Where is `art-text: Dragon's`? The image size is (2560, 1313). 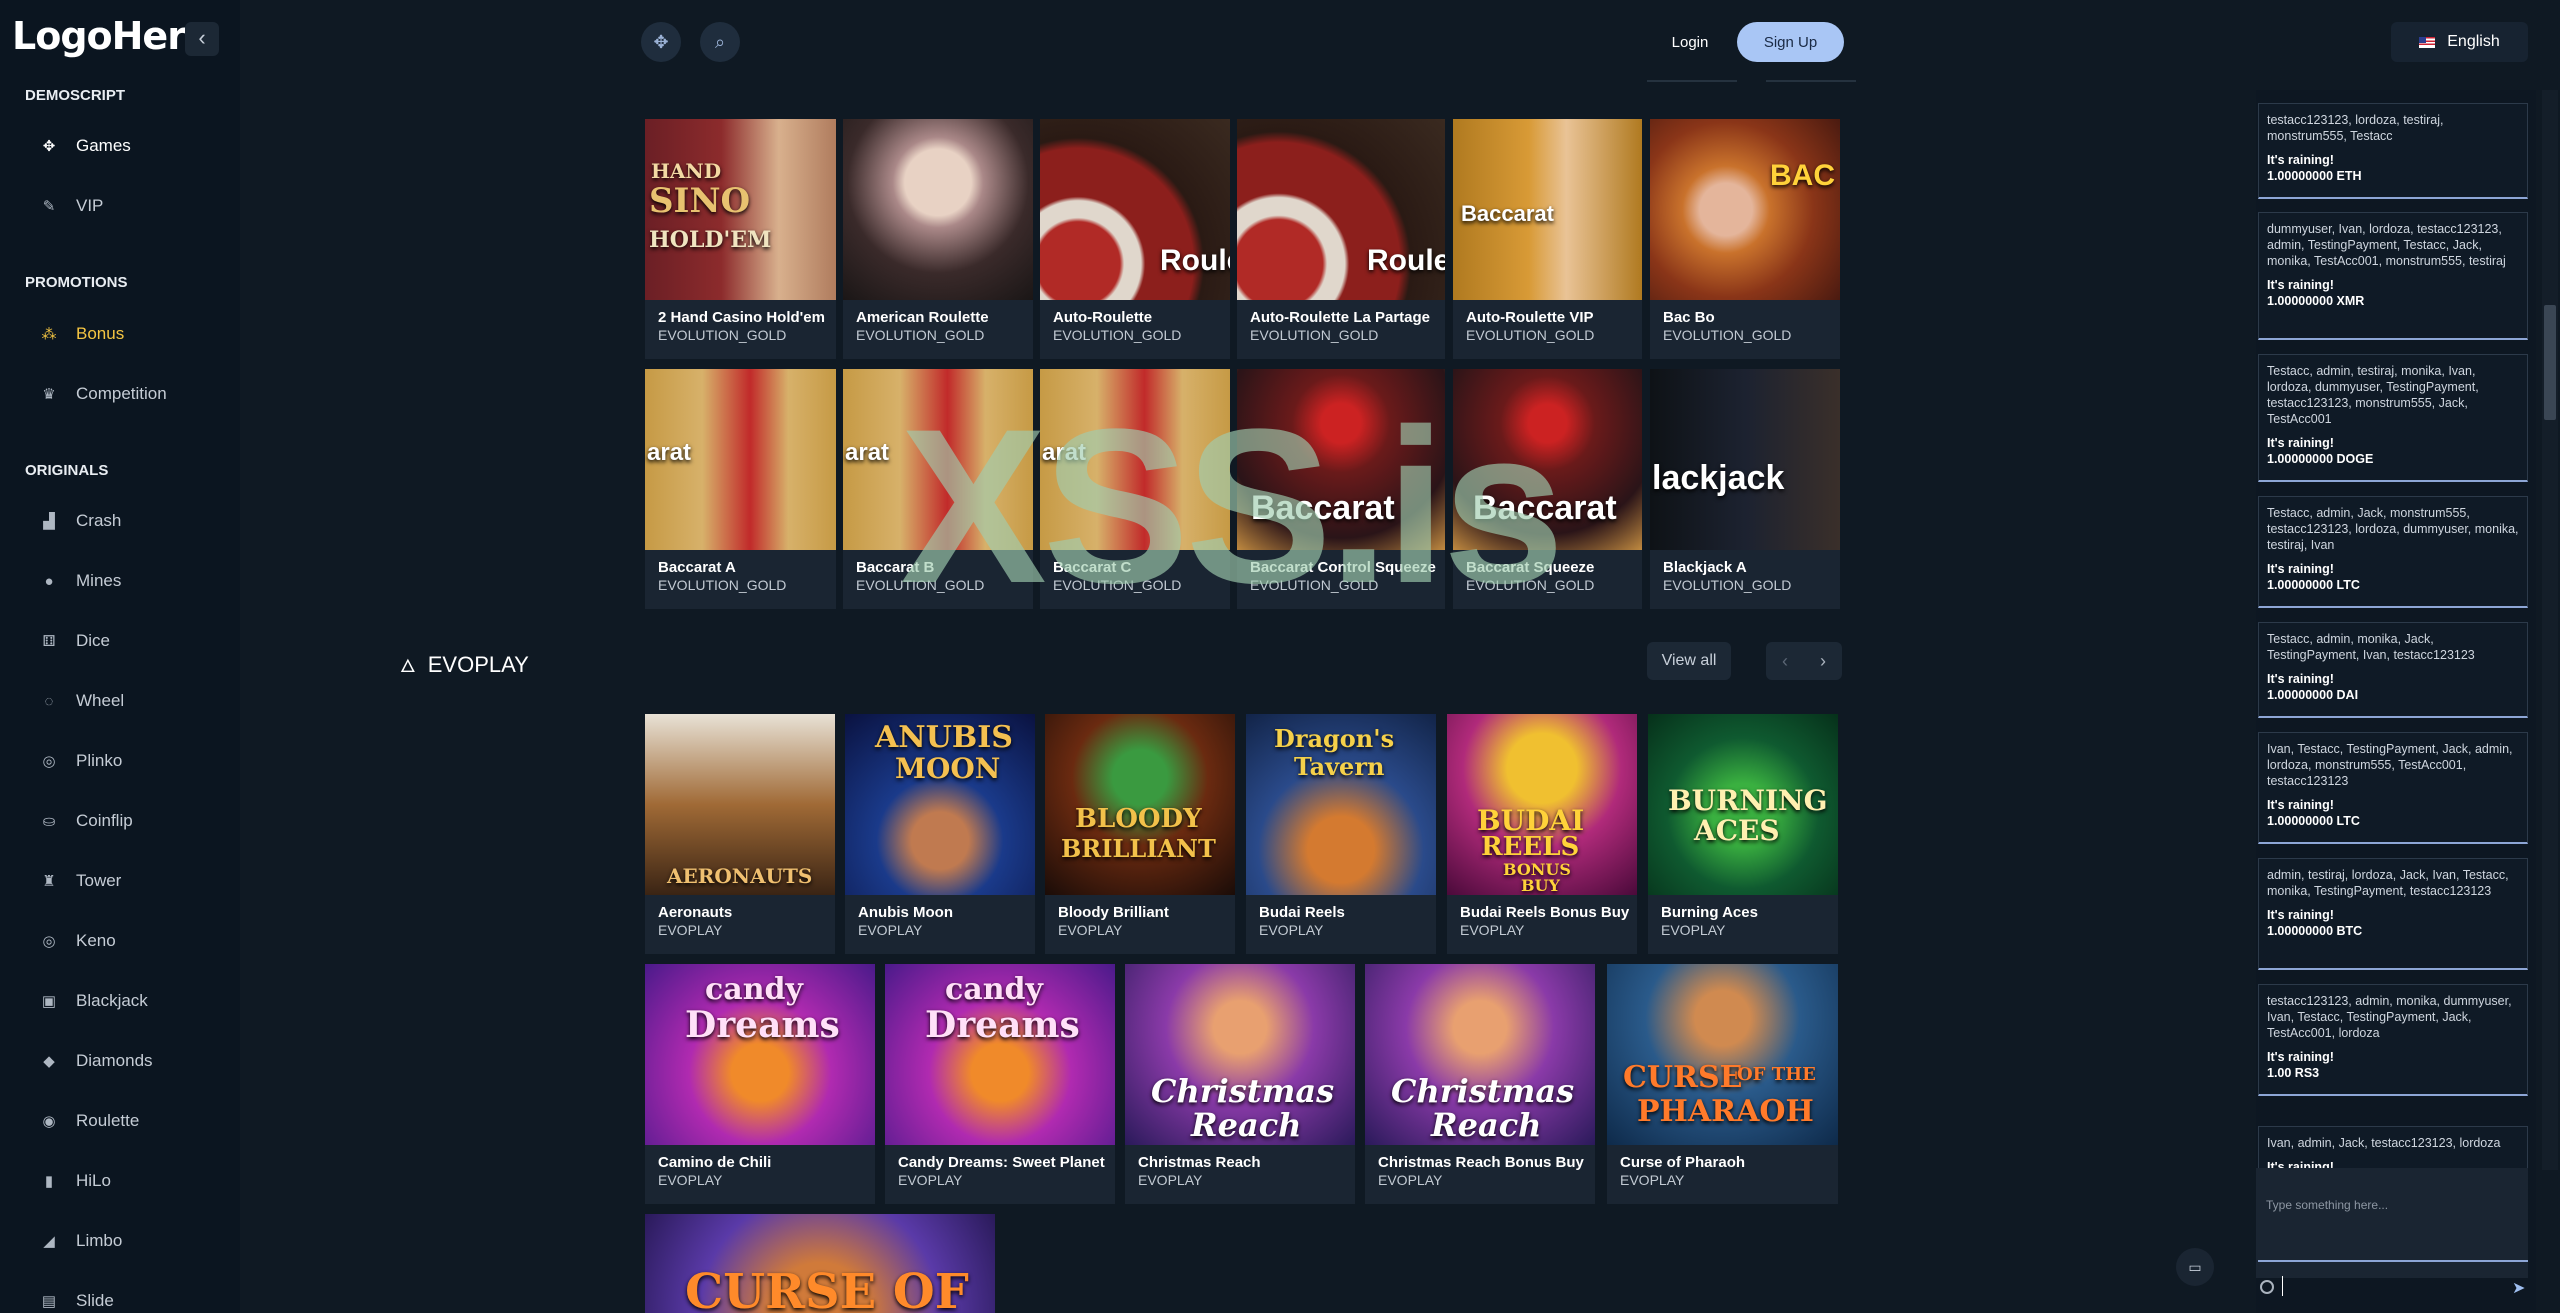 art-text: Dragon's is located at coordinates (1334, 738).